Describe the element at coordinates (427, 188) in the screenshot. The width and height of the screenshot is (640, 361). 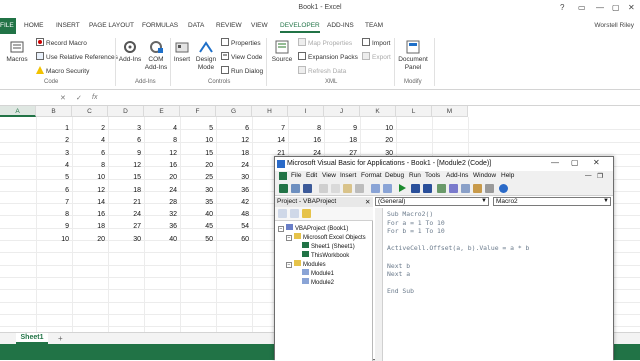
I see `reset-icon` at that location.